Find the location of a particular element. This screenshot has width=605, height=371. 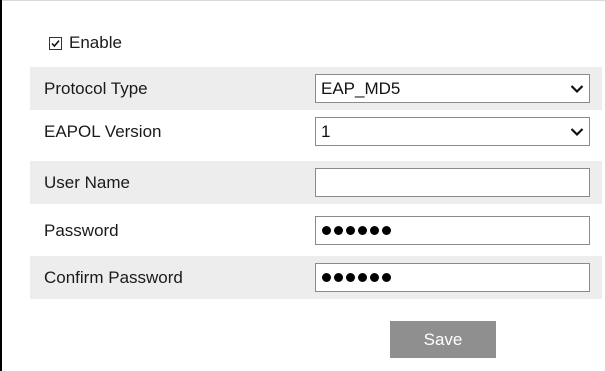

enable-checkbox is located at coordinates (55, 43).